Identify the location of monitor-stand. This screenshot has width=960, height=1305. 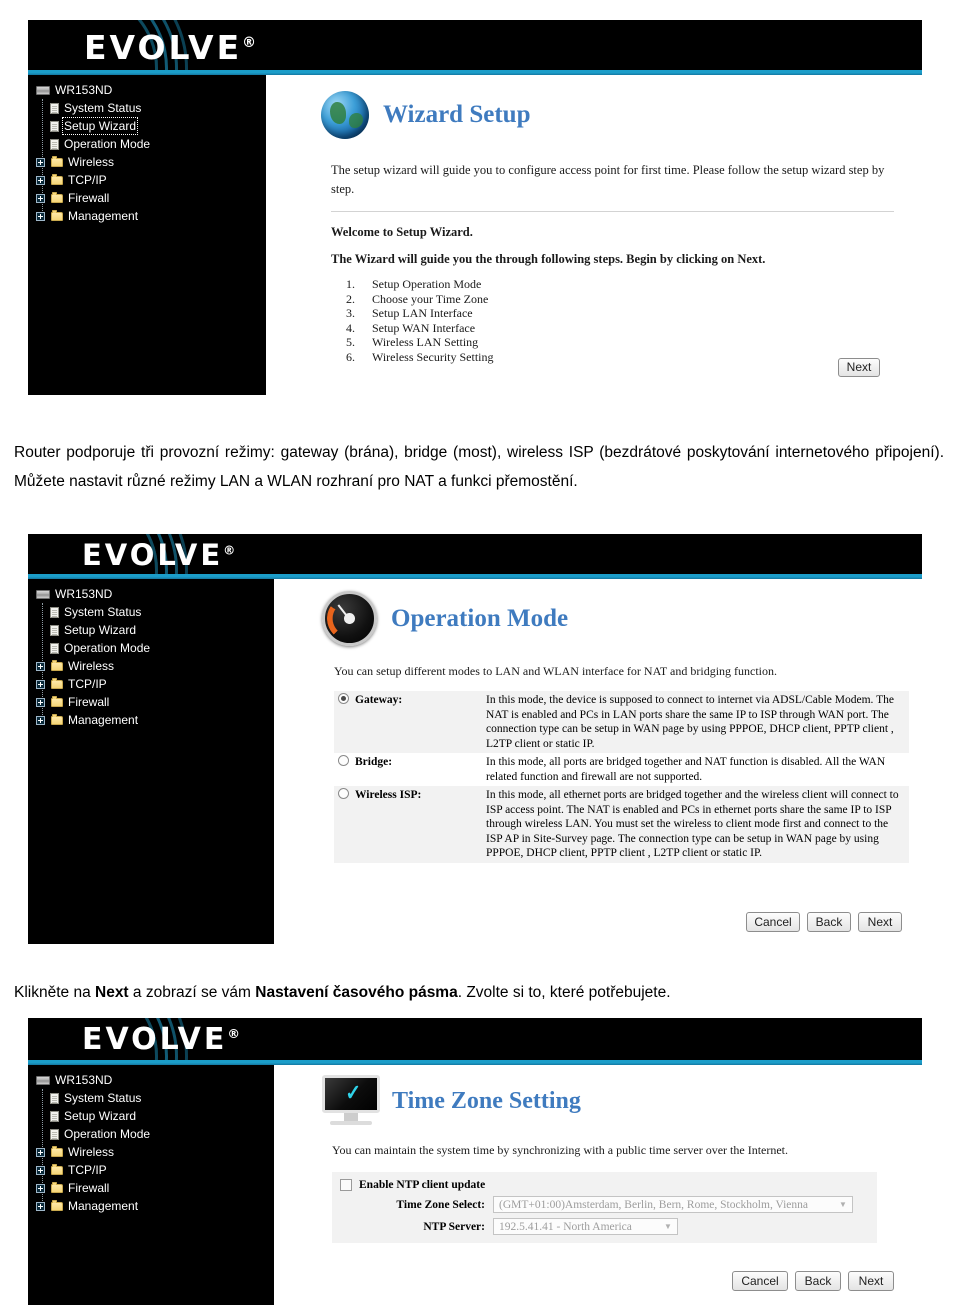
(351, 1117).